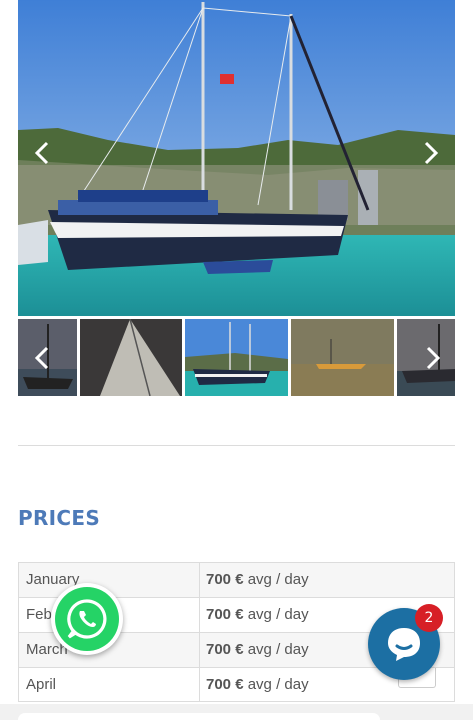 The image size is (473, 720). What do you see at coordinates (429, 618) in the screenshot?
I see `chat-unread-badge: 2` at bounding box center [429, 618].